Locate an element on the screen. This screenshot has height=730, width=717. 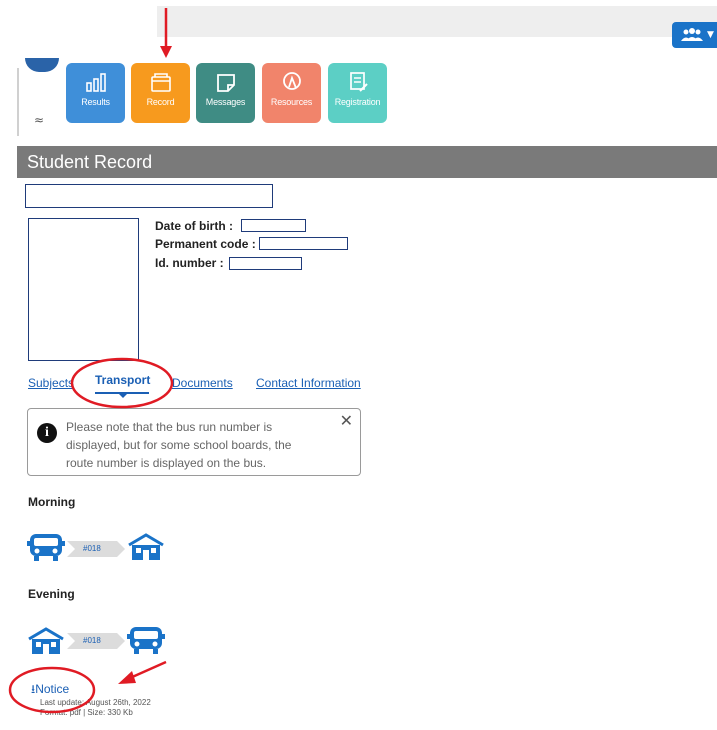
annotation-circle-notice is located at coordinates (52, 690).